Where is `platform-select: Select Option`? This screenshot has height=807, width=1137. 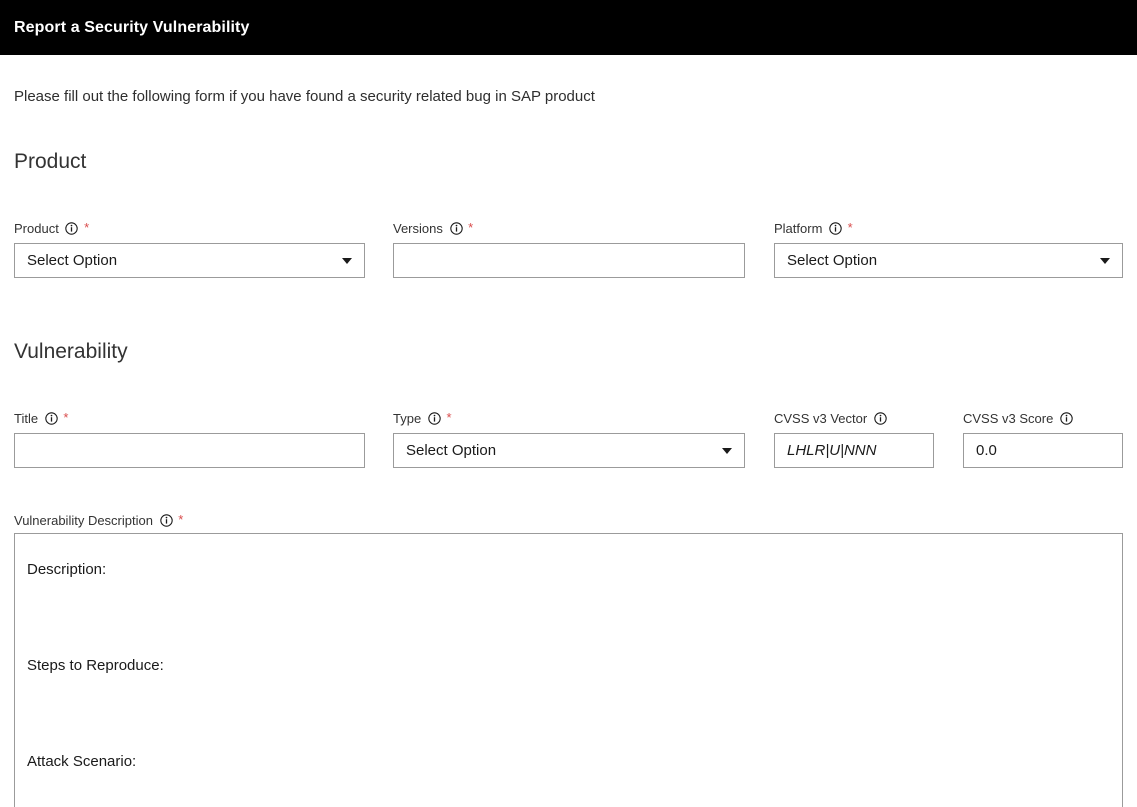
platform-select: Select Option is located at coordinates (948, 260).